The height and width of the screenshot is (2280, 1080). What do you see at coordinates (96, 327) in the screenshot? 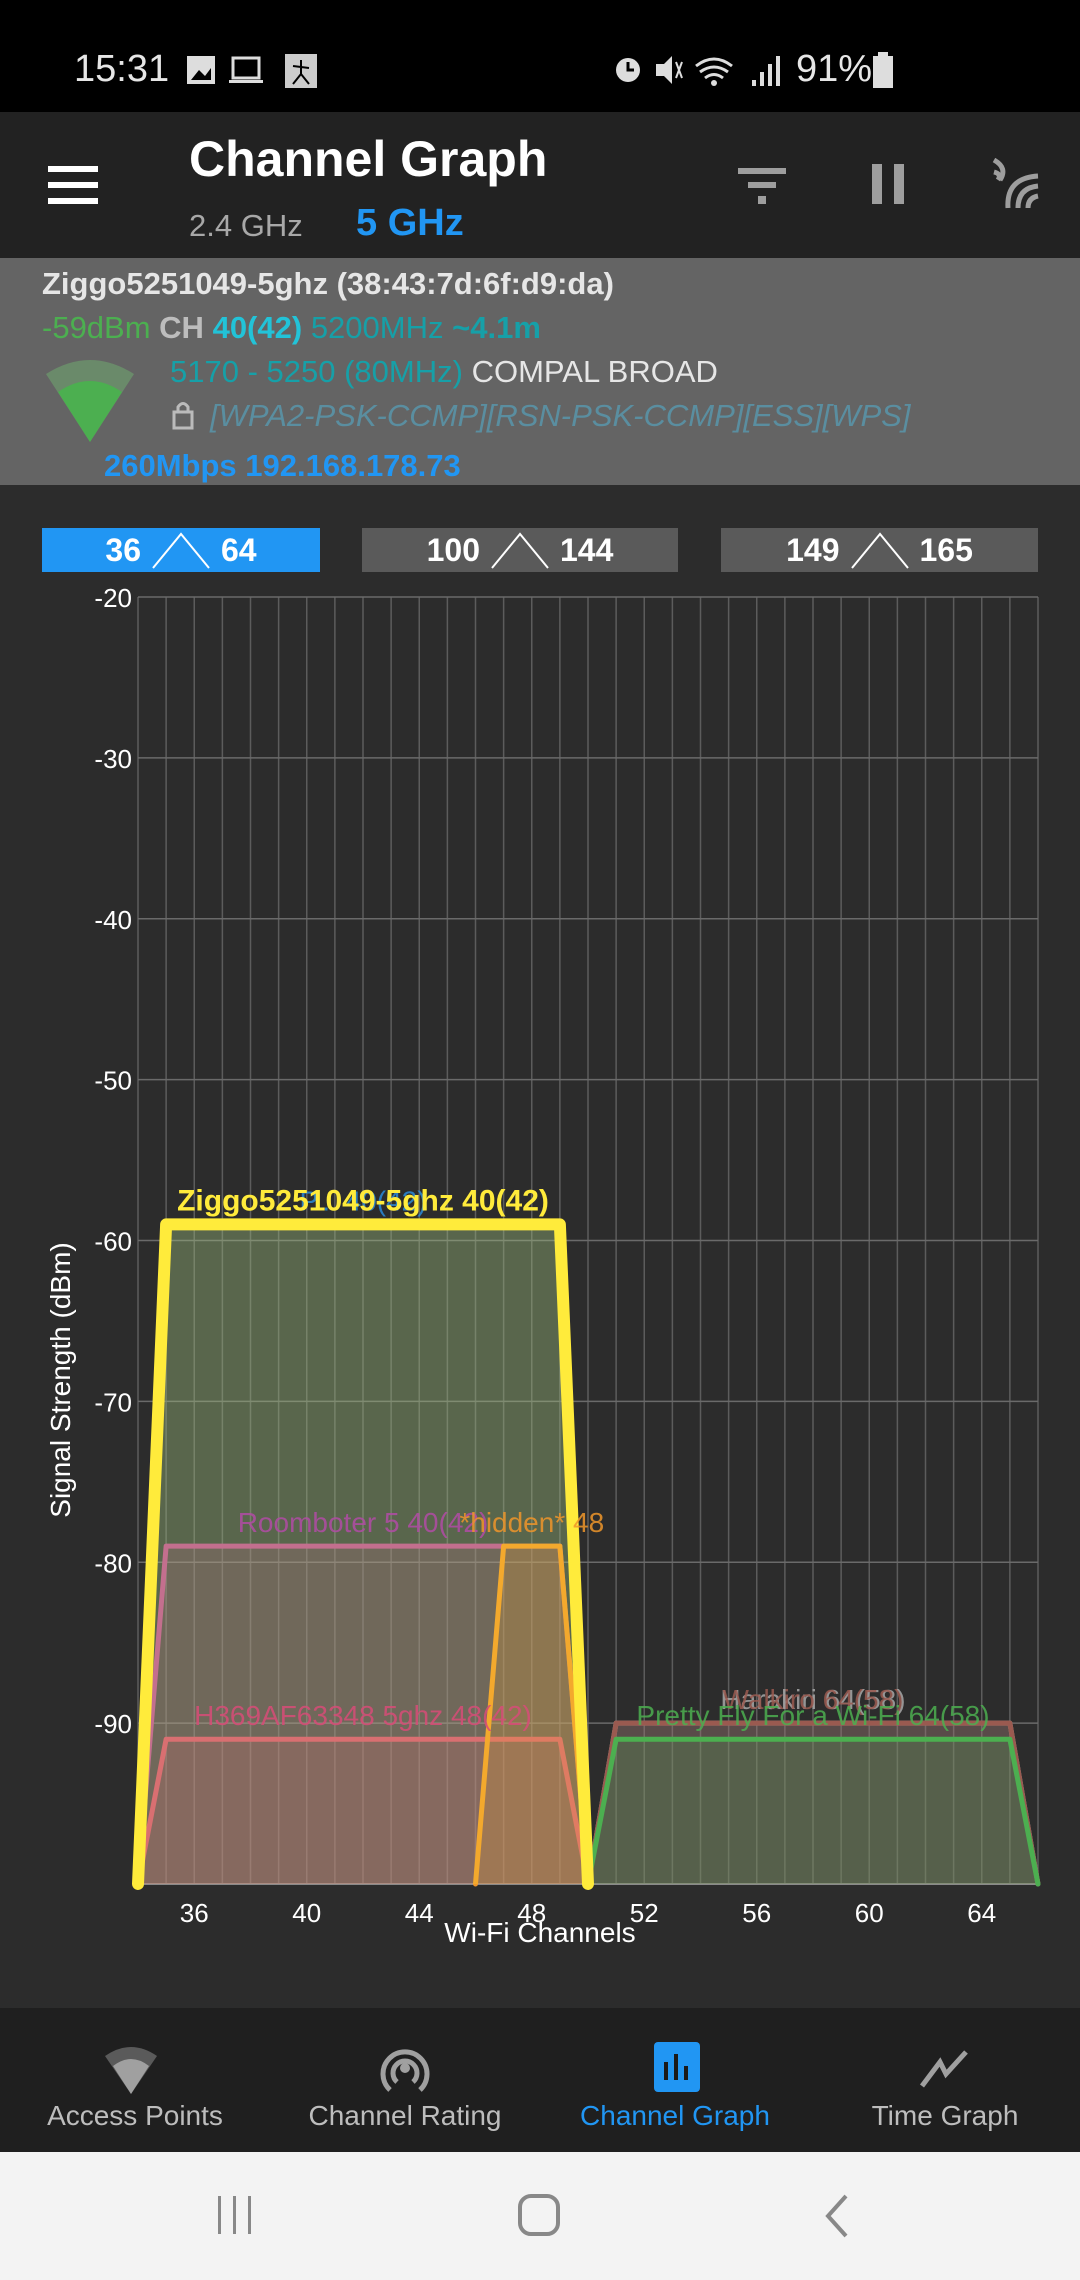
I see `ap-level: -59dBm` at bounding box center [96, 327].